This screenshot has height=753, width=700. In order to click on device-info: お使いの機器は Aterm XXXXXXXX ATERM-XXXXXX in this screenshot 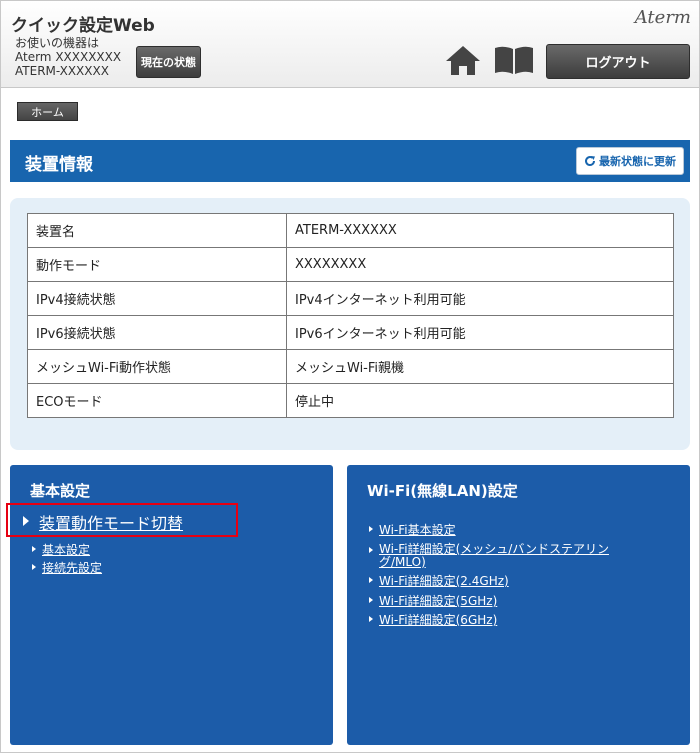, I will do `click(68, 57)`.